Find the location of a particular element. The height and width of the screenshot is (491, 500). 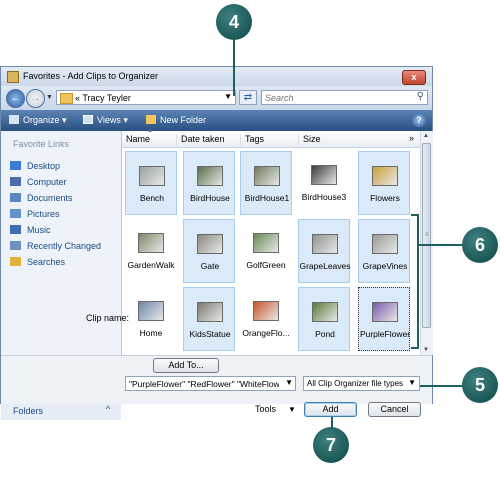

refresh-button: ⇄ is located at coordinates (248, 97).